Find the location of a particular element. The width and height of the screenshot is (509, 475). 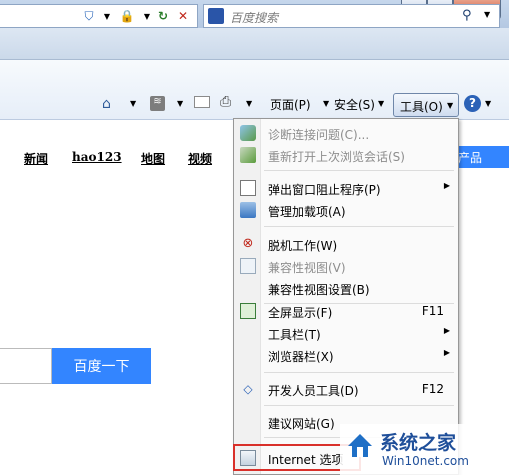

nav-link-video: 视频 is located at coordinates (200, 158).